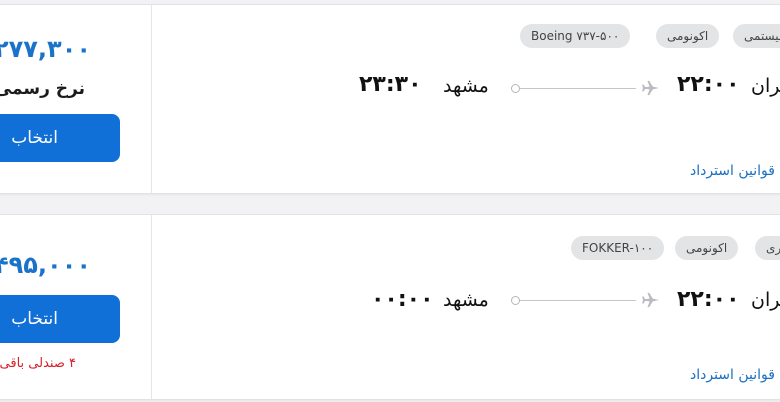 This screenshot has width=780, height=402. Describe the element at coordinates (402, 299) in the screenshot. I see `arrive-time: ۰۰:۰۰` at that location.